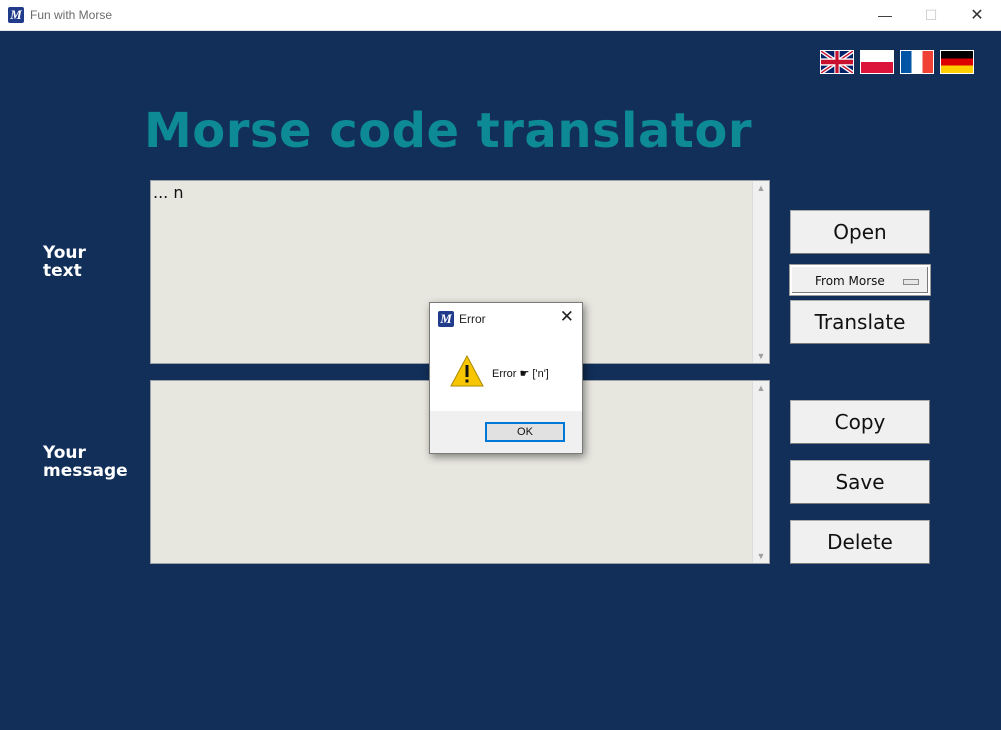  What do you see at coordinates (931, 15) in the screenshot?
I see `maximize-button: ☐` at bounding box center [931, 15].